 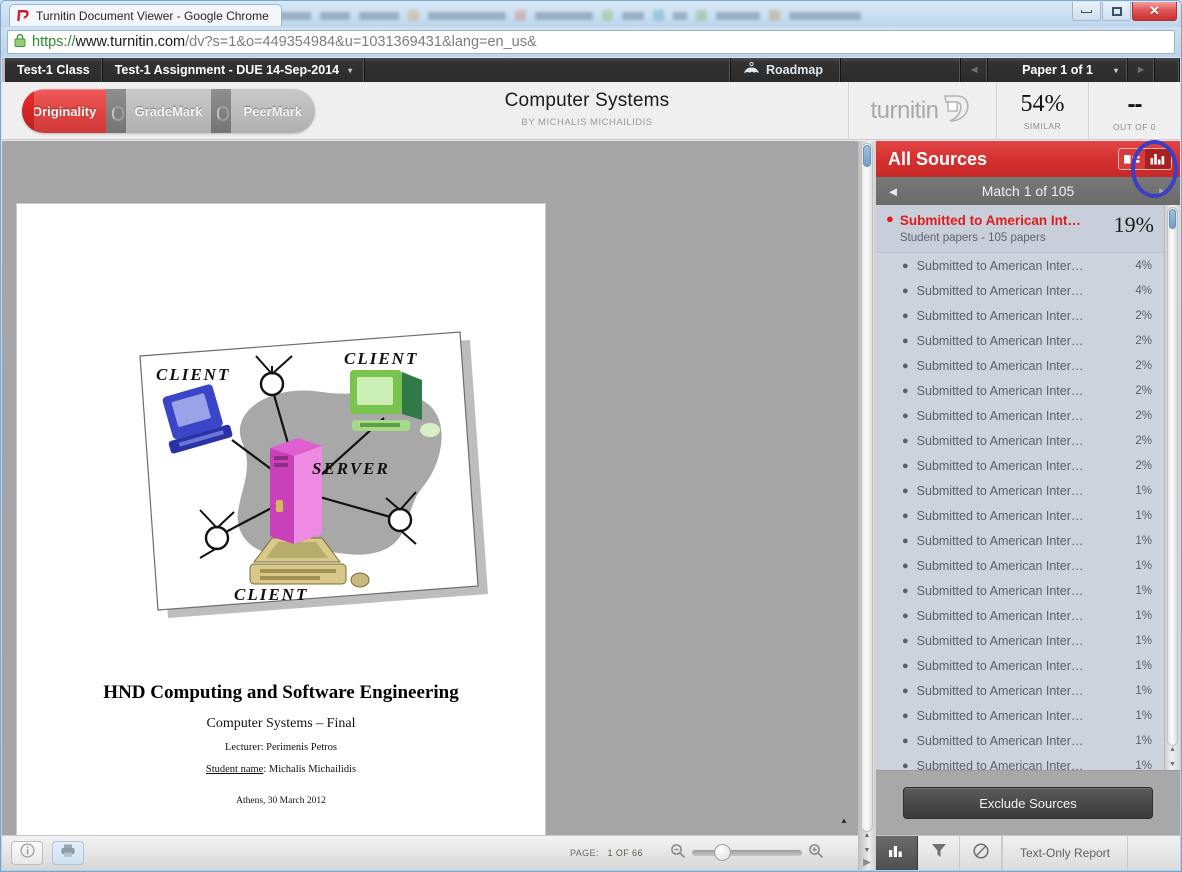 What do you see at coordinates (23, 15) in the screenshot?
I see `turnitin-logo-icon` at bounding box center [23, 15].